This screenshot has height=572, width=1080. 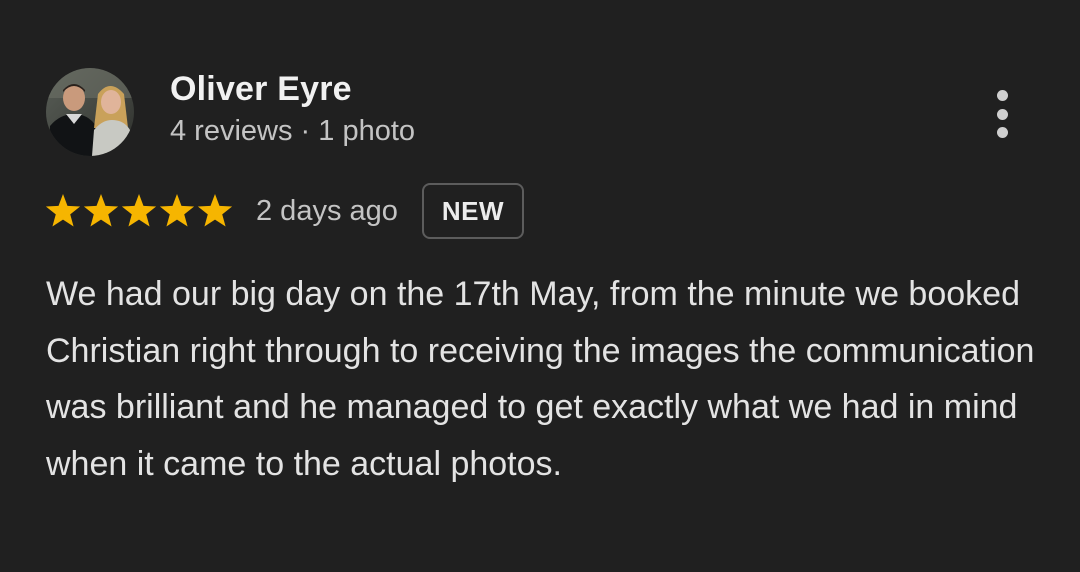 I want to click on more-options-button, so click(x=1002, y=114).